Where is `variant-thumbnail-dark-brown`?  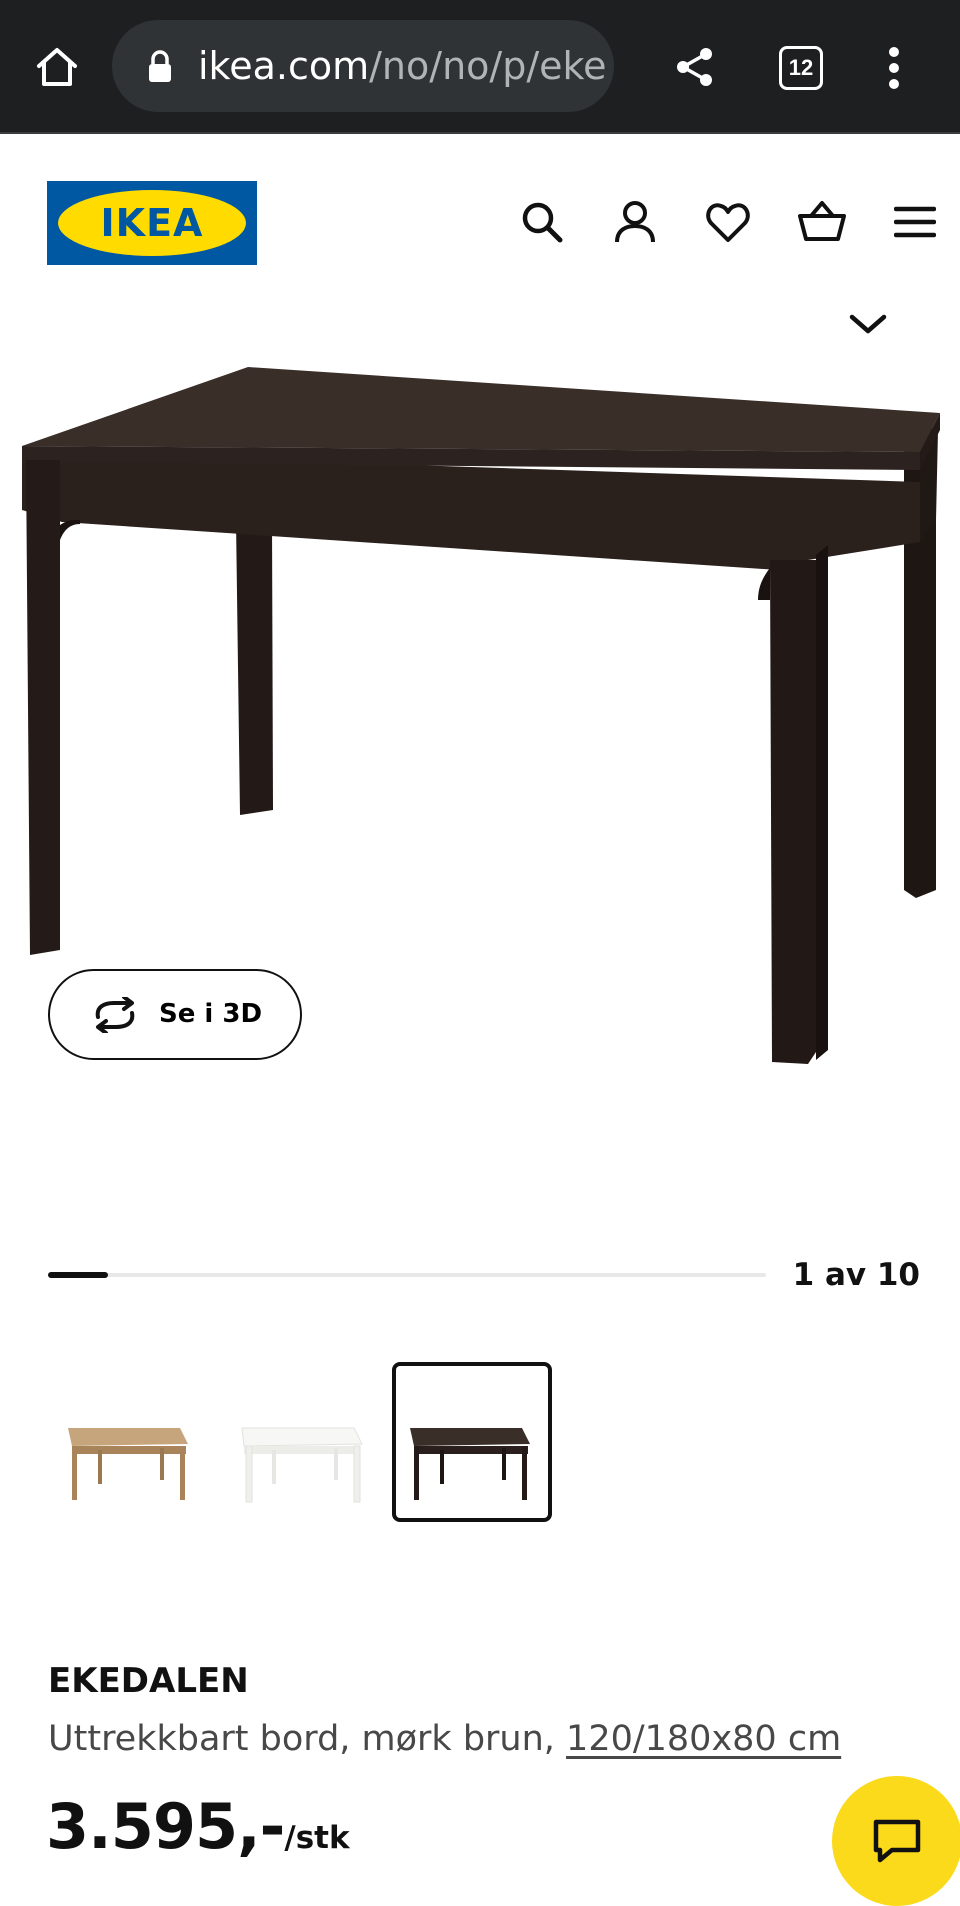
variant-thumbnail-dark-brown is located at coordinates (472, 1442).